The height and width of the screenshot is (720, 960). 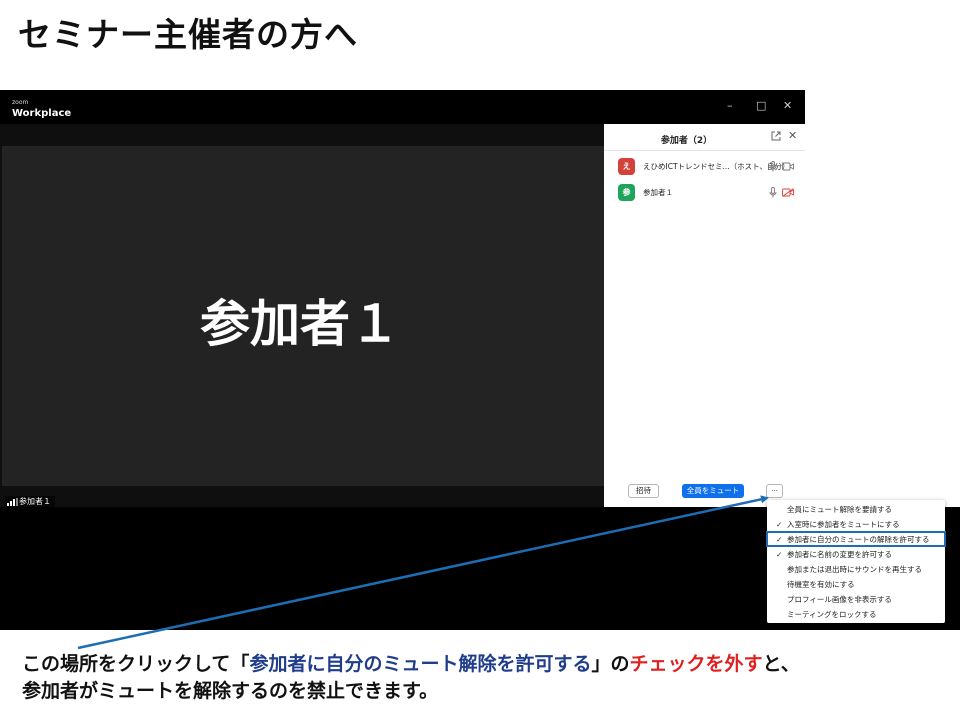 I want to click on menu-item-allow-rename: ✓ 参加者に名前の変更を許可する, so click(x=856, y=554).